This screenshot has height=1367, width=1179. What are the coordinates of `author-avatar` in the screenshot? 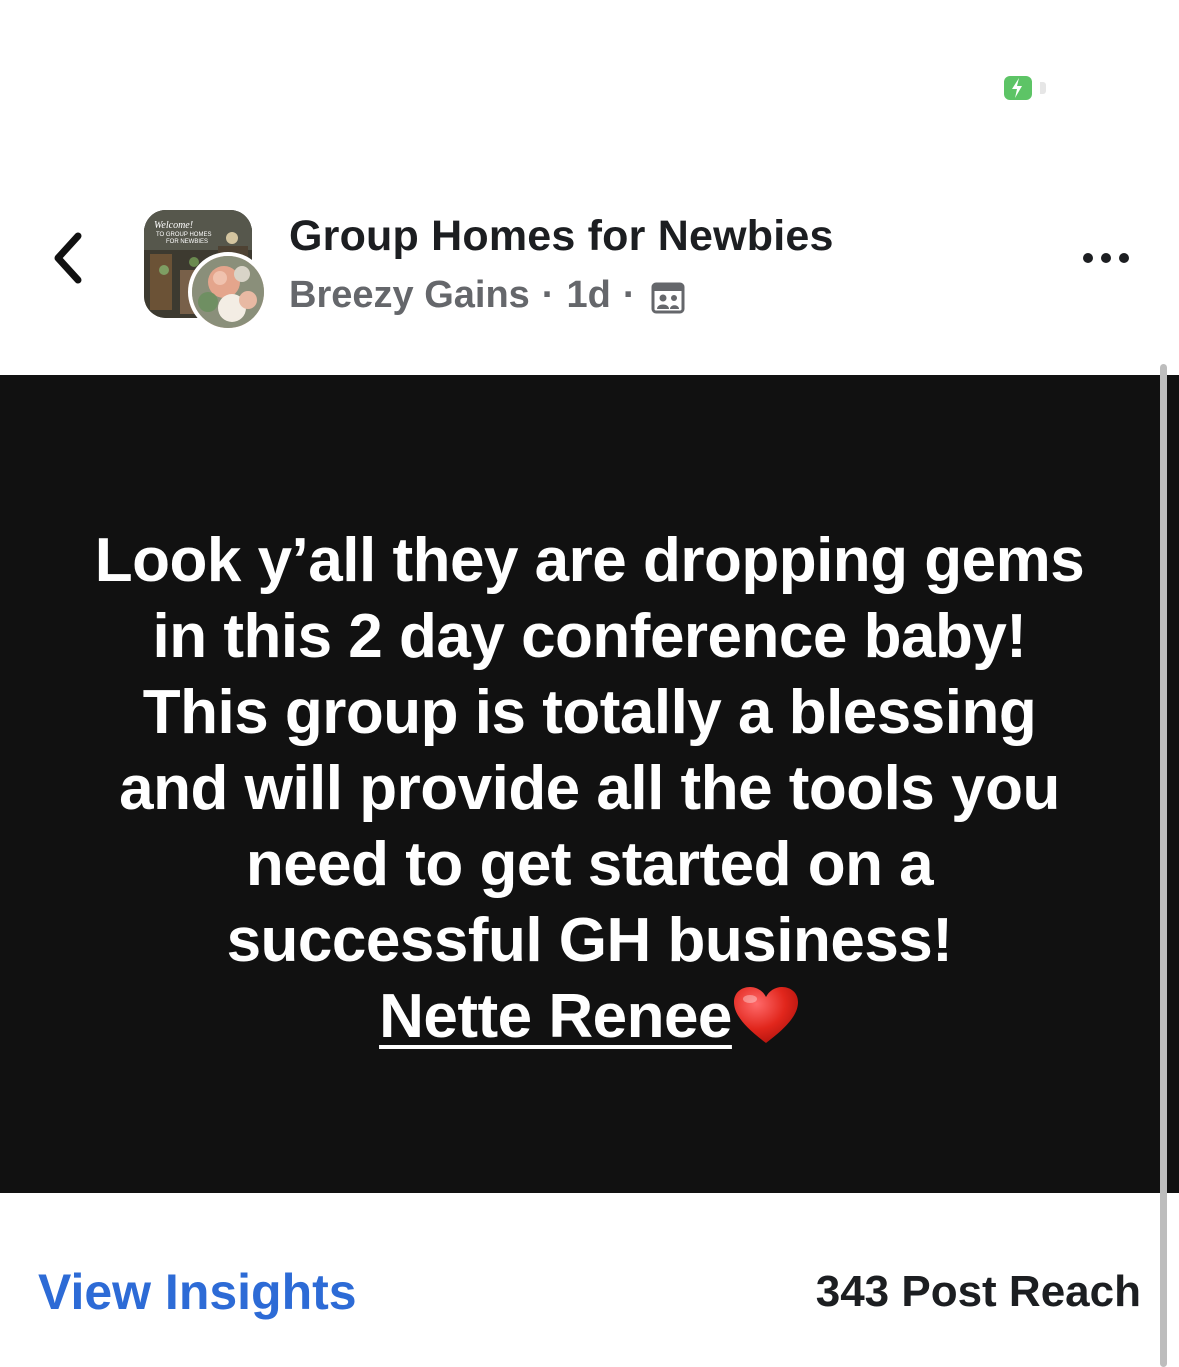 It's located at (228, 292).